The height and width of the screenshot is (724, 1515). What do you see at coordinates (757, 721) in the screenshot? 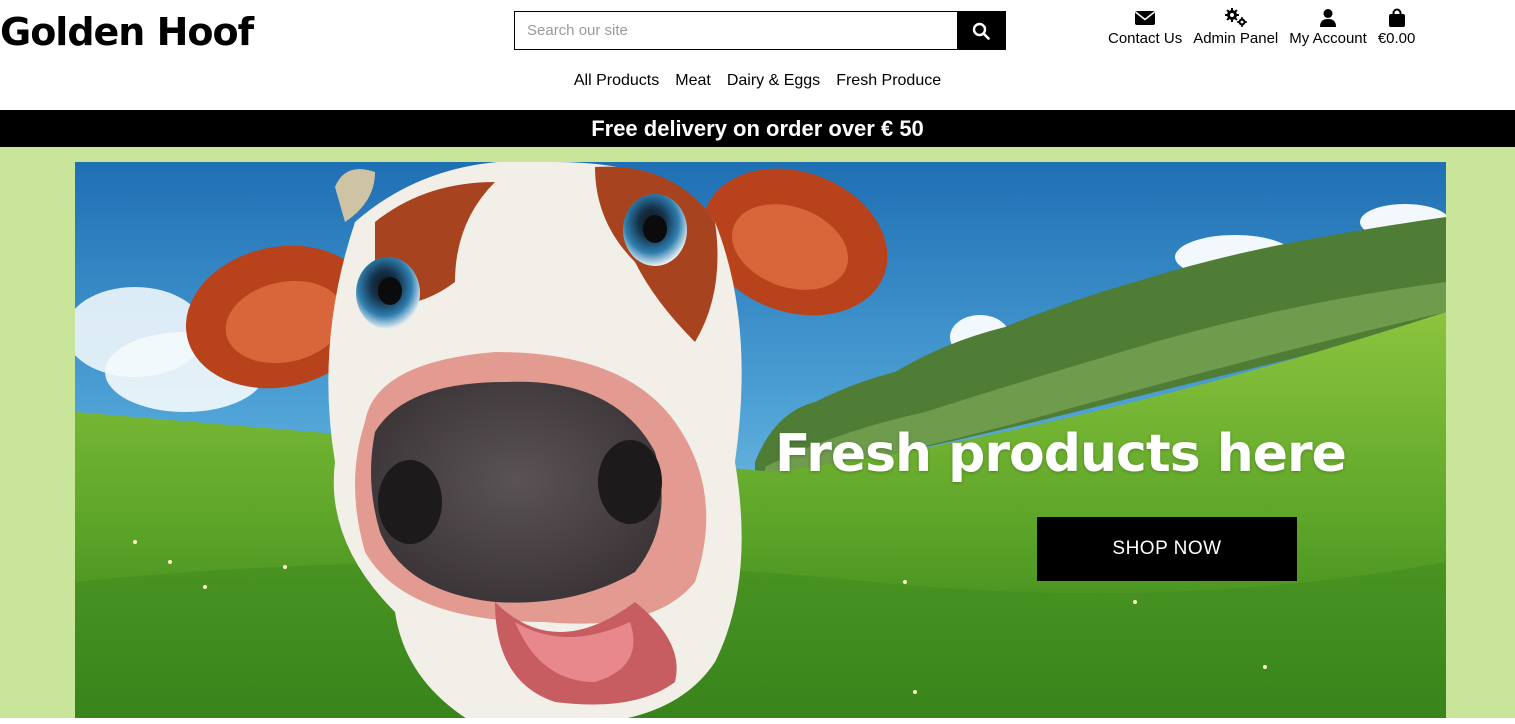
I see `page-bottom-edge` at bounding box center [757, 721].